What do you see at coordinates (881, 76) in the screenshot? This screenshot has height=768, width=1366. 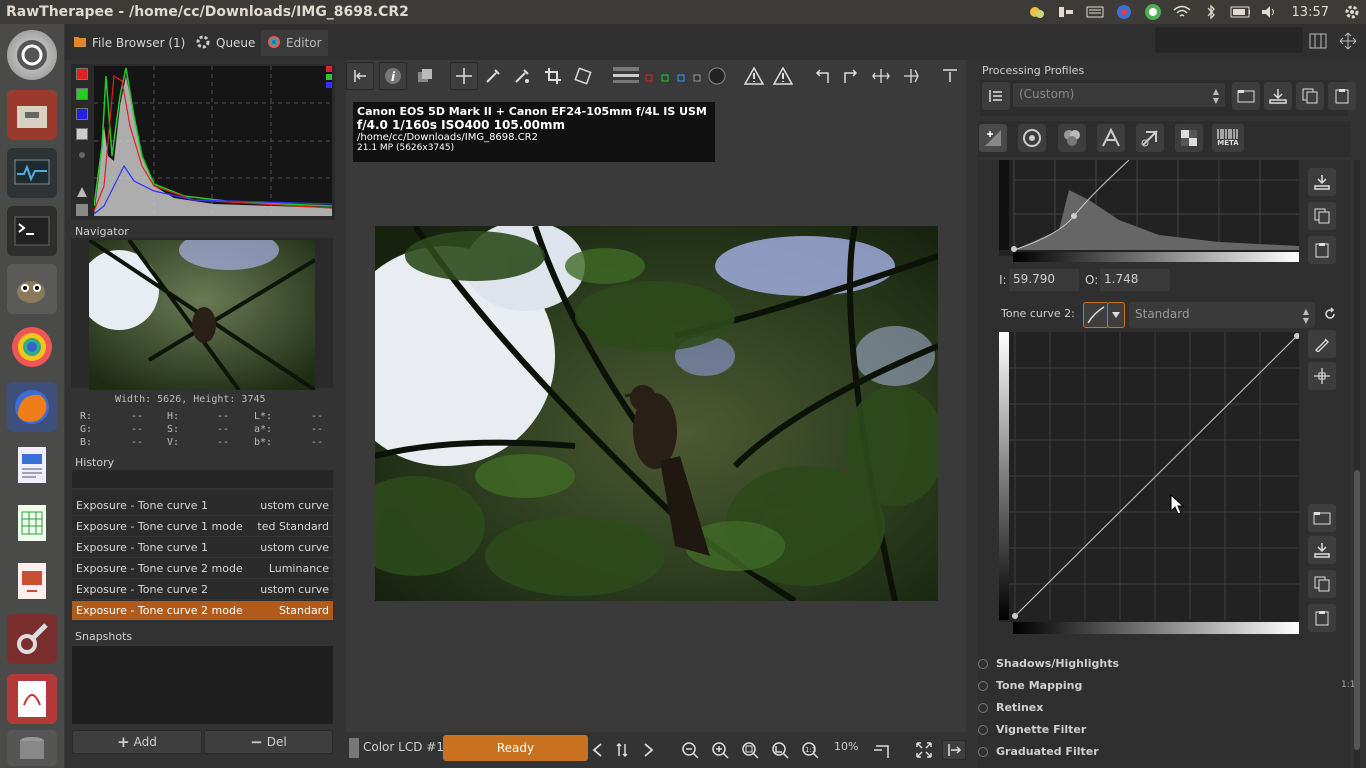 I see `flip-horizontal-icon` at bounding box center [881, 76].